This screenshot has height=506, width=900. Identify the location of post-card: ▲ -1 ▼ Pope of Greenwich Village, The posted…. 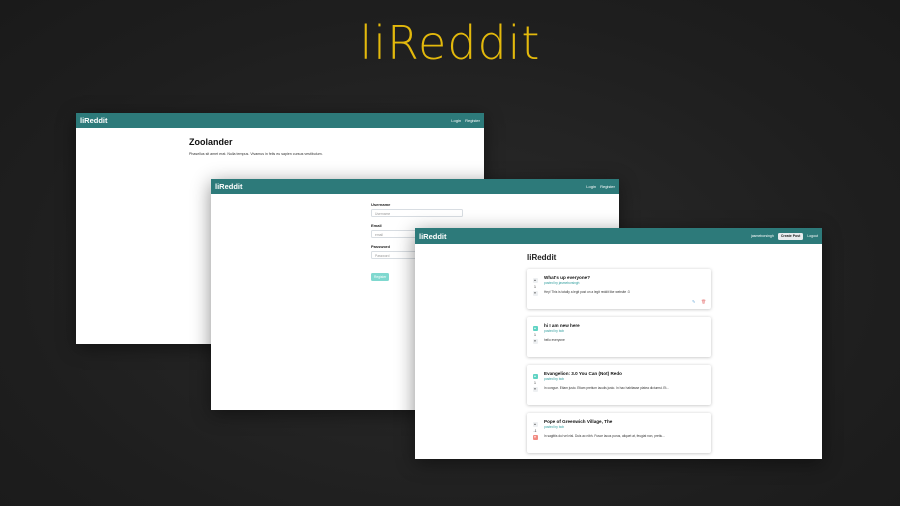
(619, 433).